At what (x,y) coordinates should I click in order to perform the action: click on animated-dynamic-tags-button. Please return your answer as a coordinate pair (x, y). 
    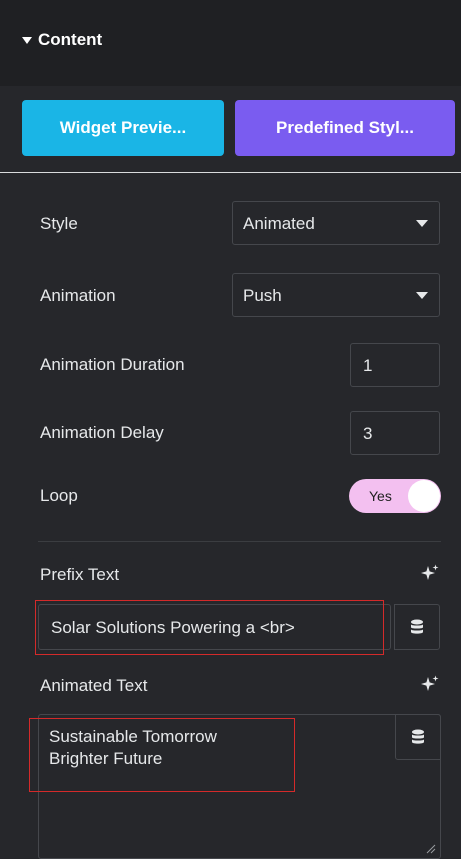
    Looking at the image, I should click on (418, 737).